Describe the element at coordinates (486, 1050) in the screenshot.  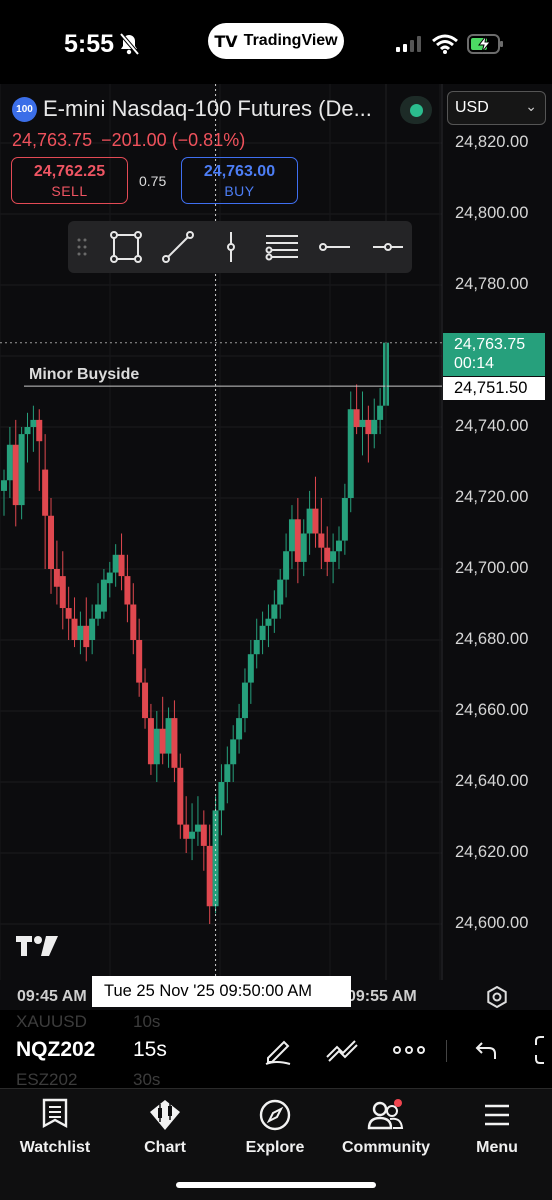
I see `undo-icon` at that location.